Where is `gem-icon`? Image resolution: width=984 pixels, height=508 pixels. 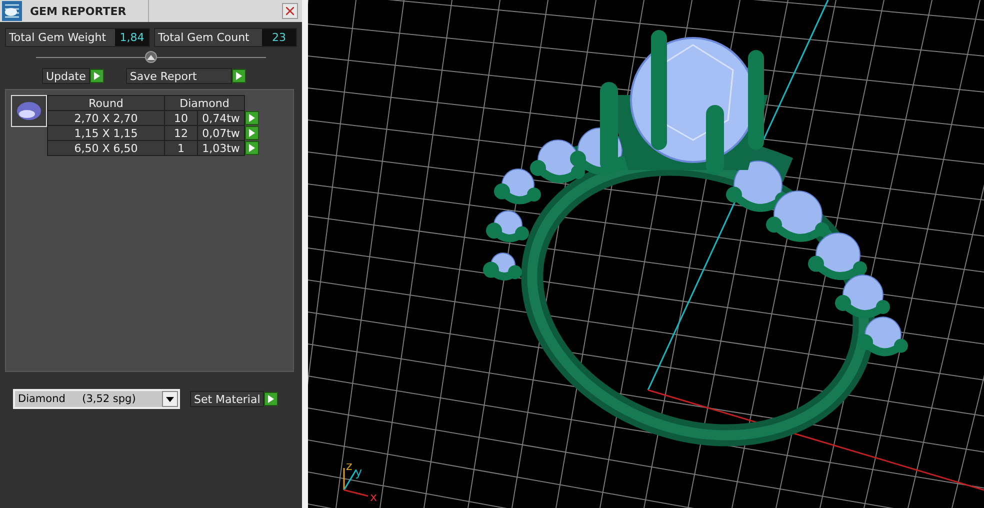 gem-icon is located at coordinates (29, 111).